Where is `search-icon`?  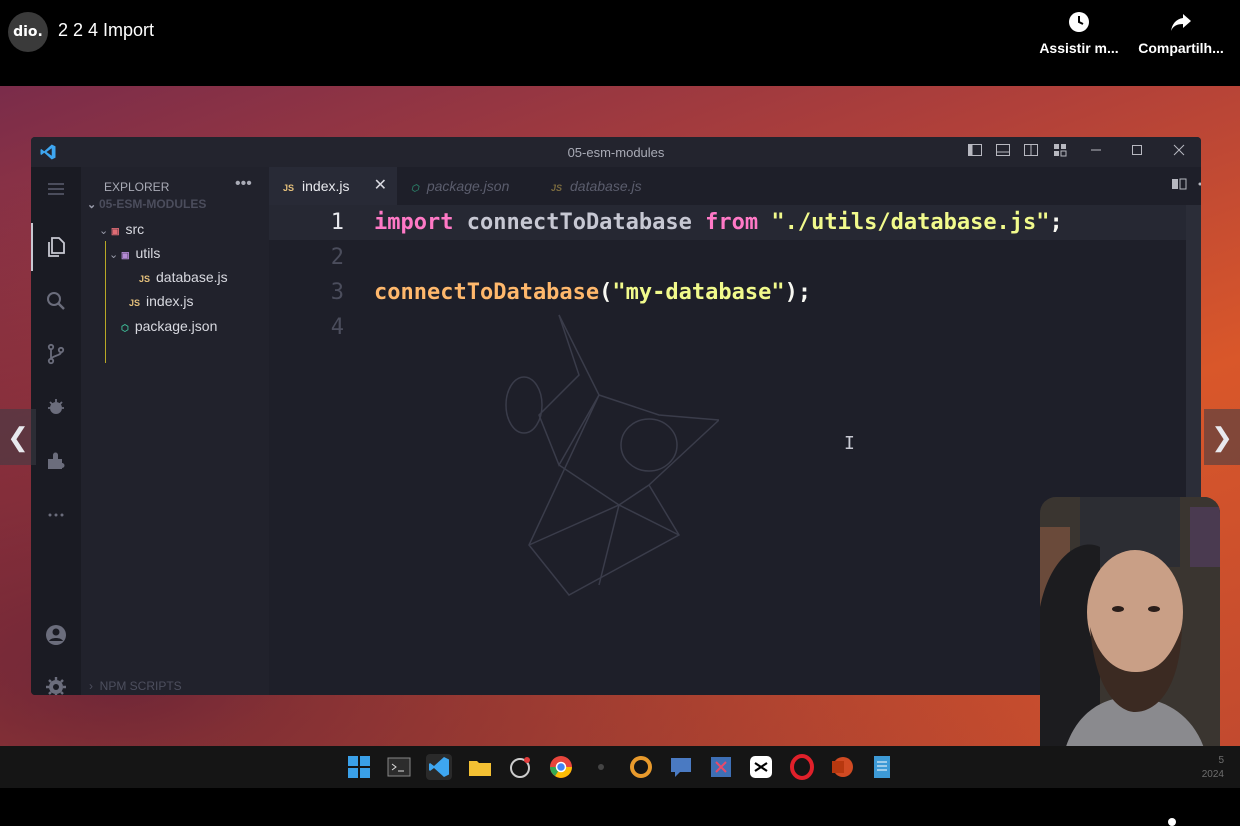
search-icon is located at coordinates (56, 301).